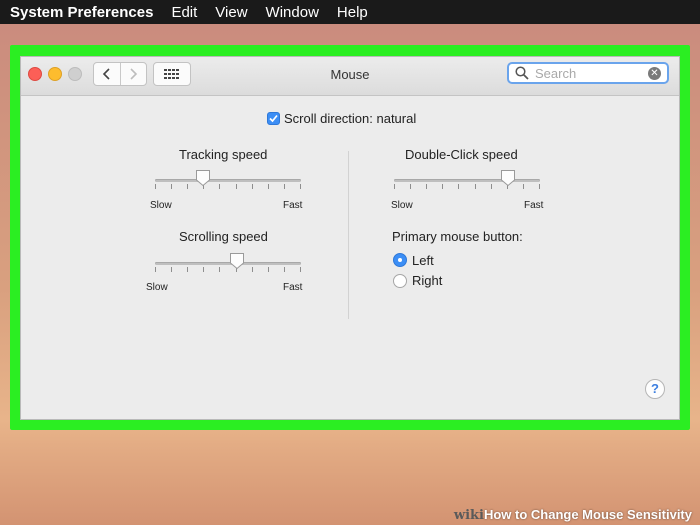  What do you see at coordinates (423, 260) in the screenshot?
I see `radio-left-label: Left` at bounding box center [423, 260].